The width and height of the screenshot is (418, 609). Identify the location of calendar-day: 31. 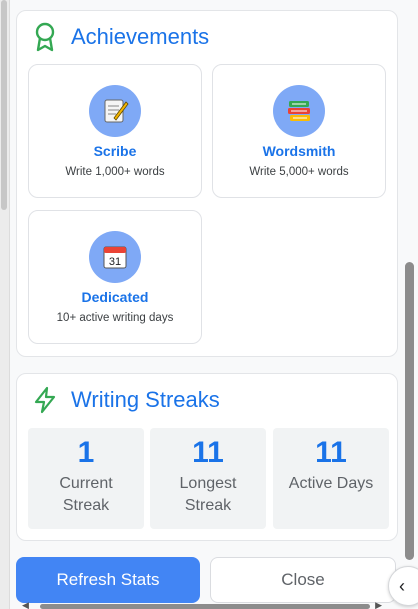
(115, 262).